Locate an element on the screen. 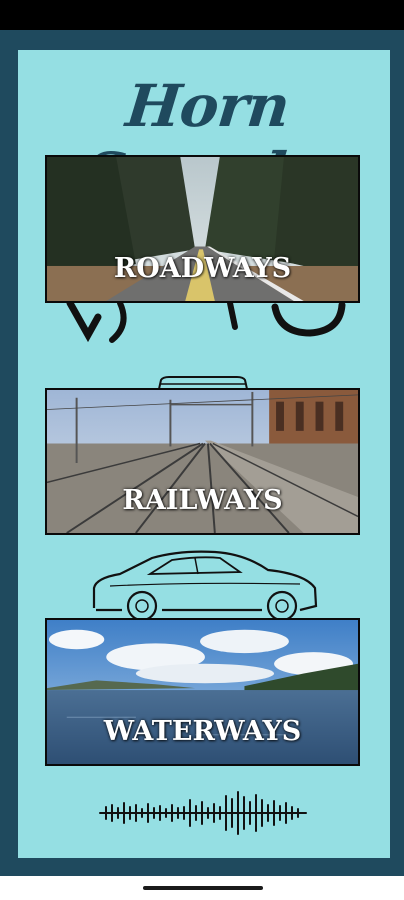 This screenshot has width=404, height=900. railways-label: RAILWAYS is located at coordinates (202, 500).